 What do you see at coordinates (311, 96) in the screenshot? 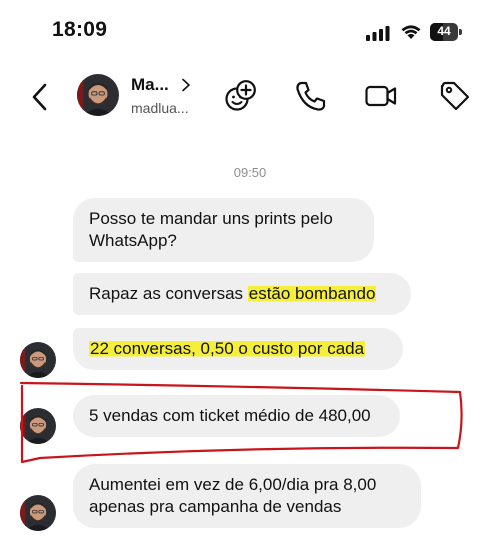
I see `phone-icon` at bounding box center [311, 96].